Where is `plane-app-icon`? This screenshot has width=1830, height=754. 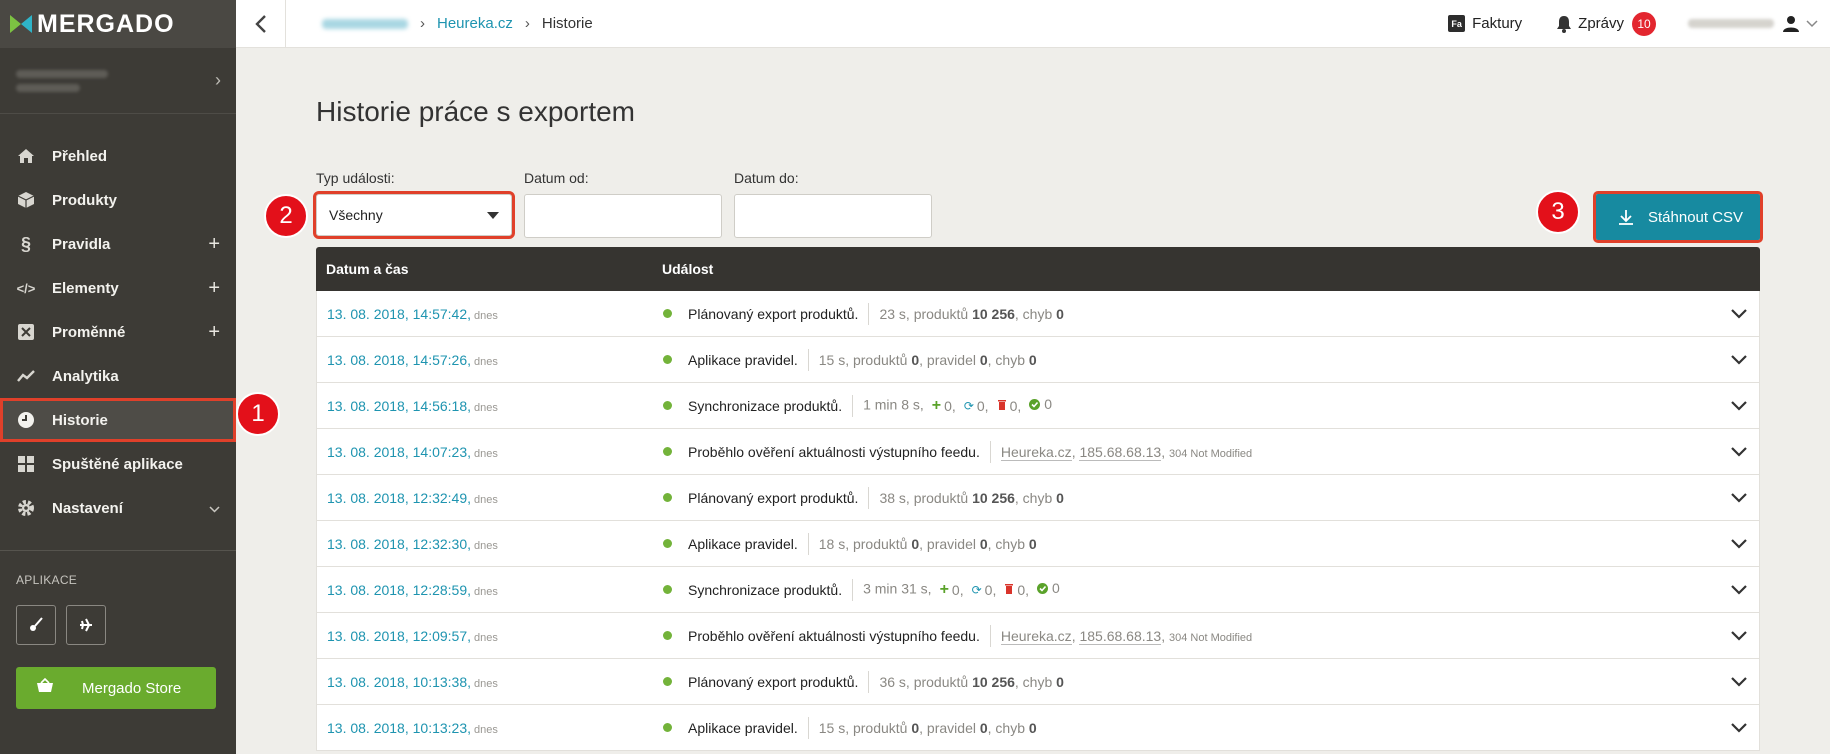
plane-app-icon is located at coordinates (86, 625).